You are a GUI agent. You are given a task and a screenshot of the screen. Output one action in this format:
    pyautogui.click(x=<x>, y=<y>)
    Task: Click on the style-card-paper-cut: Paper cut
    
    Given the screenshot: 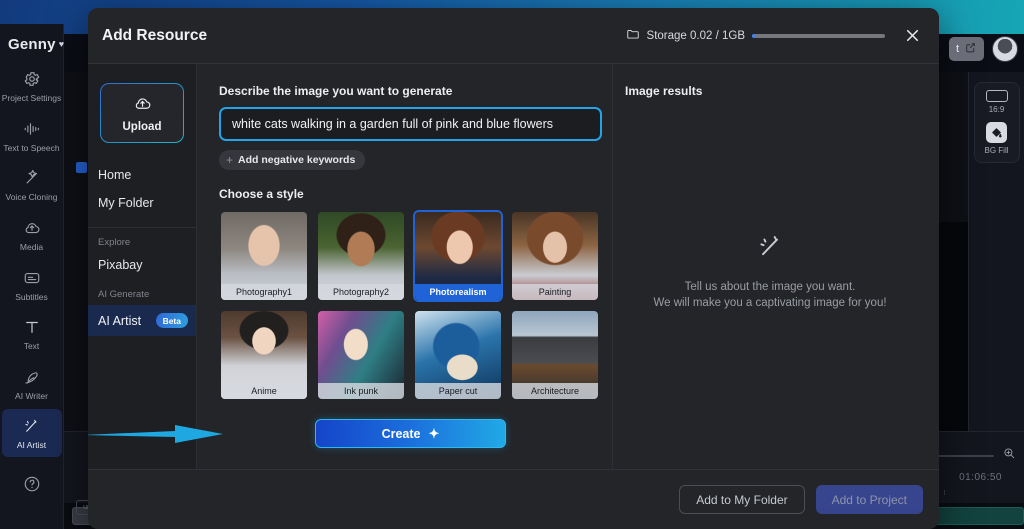 What is the action you would take?
    pyautogui.click(x=458, y=355)
    